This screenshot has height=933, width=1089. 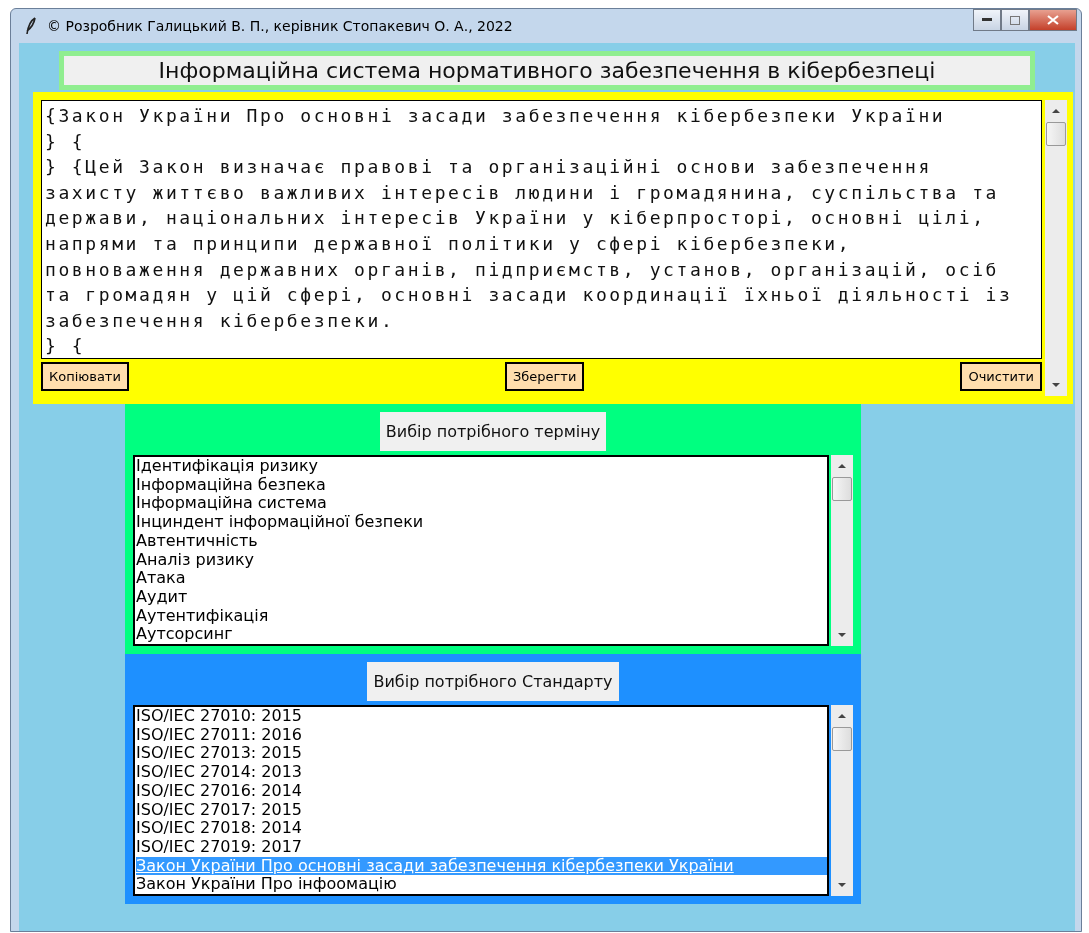 What do you see at coordinates (220, 320) in the screenshot?
I see `text-line: забезпечення кібербезпеки.` at bounding box center [220, 320].